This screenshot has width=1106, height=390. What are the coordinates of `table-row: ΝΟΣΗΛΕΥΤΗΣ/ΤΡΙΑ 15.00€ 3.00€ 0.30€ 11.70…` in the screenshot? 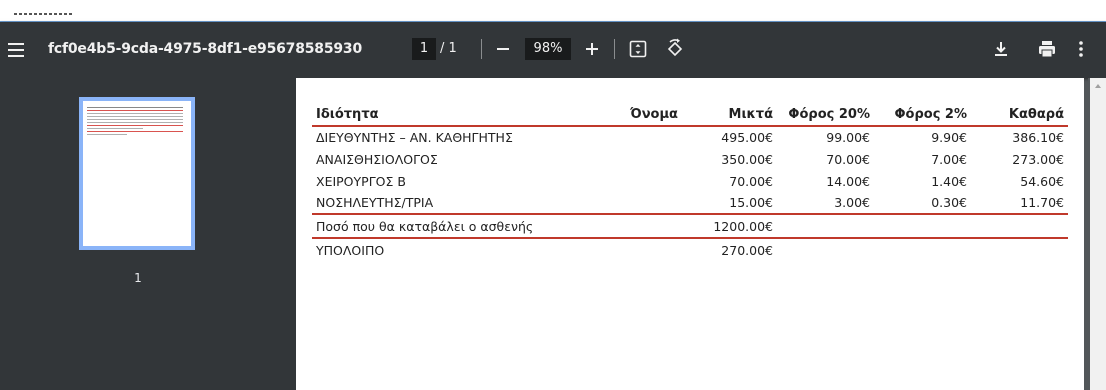 It's located at (690, 203).